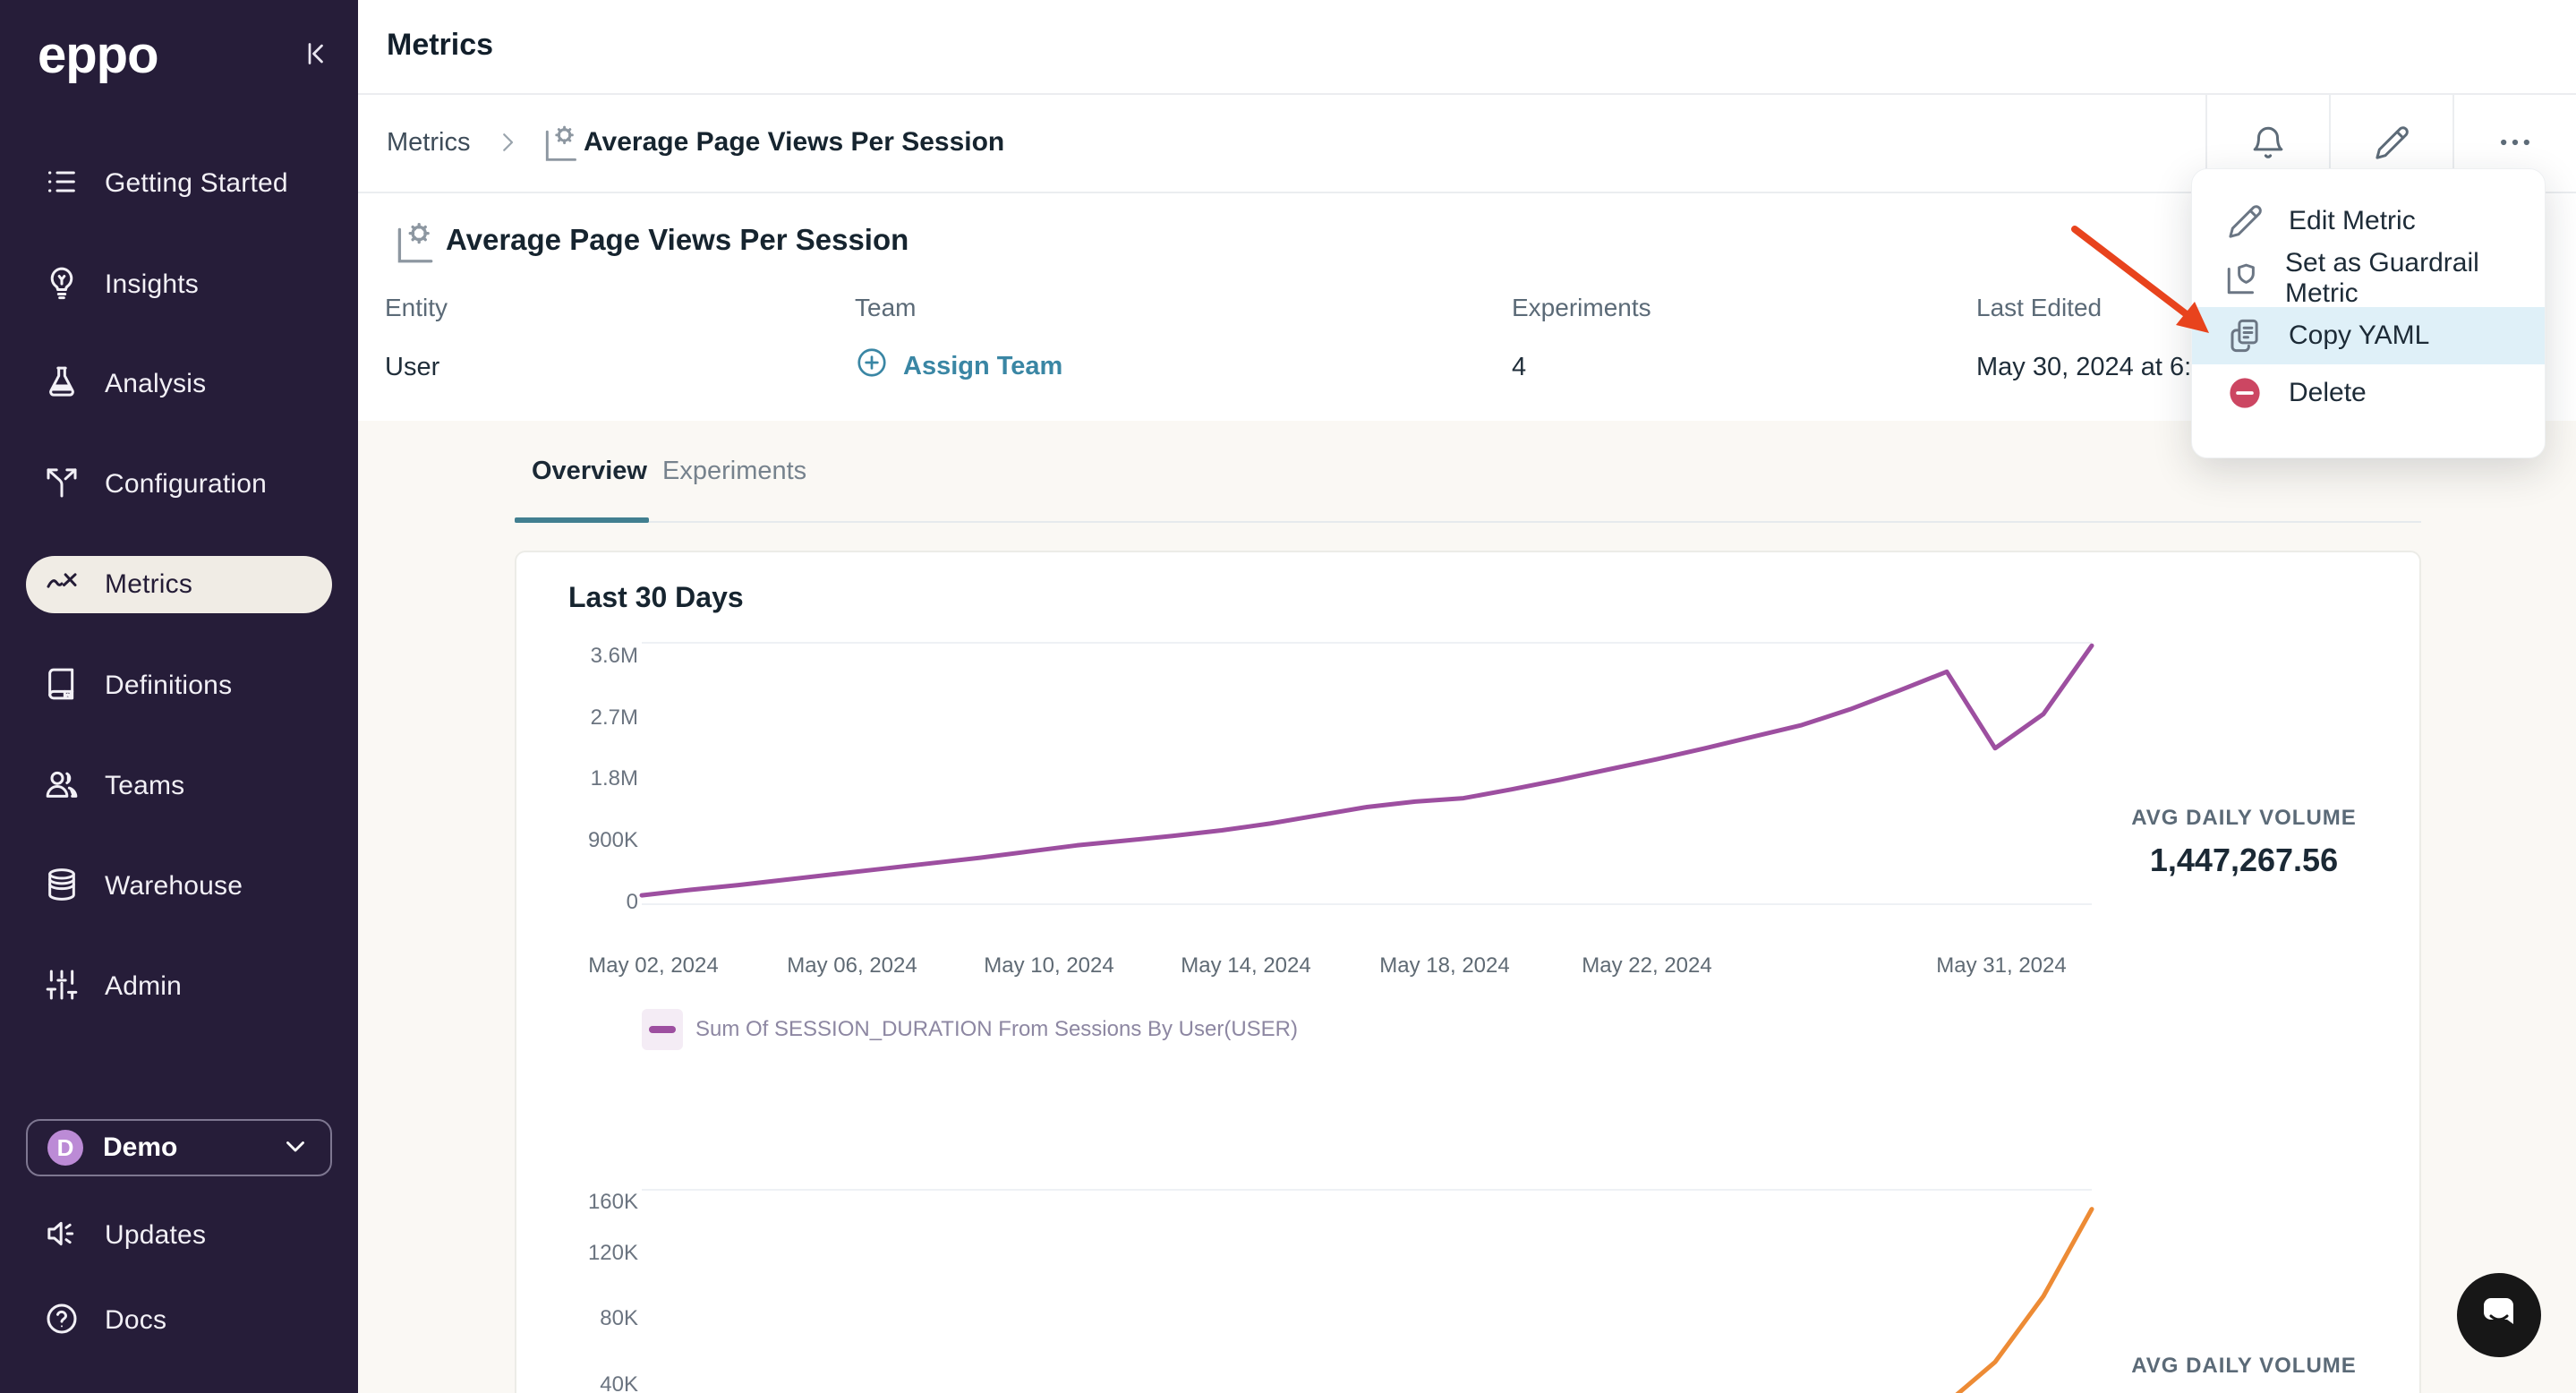 This screenshot has width=2576, height=1393. I want to click on metric-title: Average Page Views Per Session, so click(677, 240).